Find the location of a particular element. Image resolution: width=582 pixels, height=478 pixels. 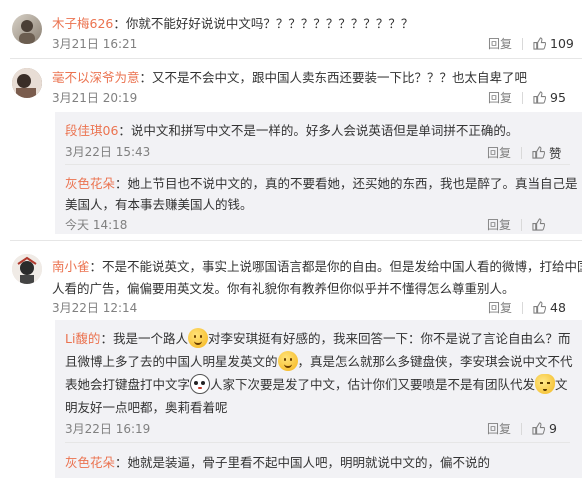

comment-text: 人看的广告，偏偏要用英文发。你有礼貌你有教养但你似乎并不懂得怎么尊重别人。 is located at coordinates (283, 288).